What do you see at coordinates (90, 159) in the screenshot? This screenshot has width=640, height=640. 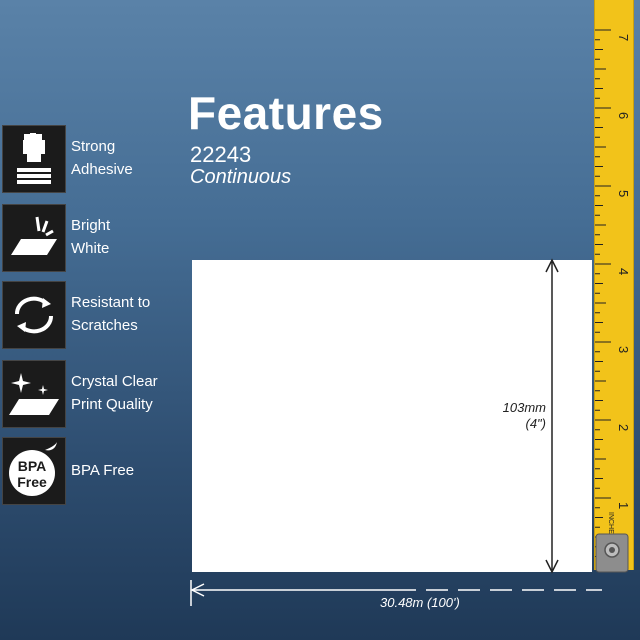 I see `feature-strong-adhesive: Strong Adhesive` at bounding box center [90, 159].